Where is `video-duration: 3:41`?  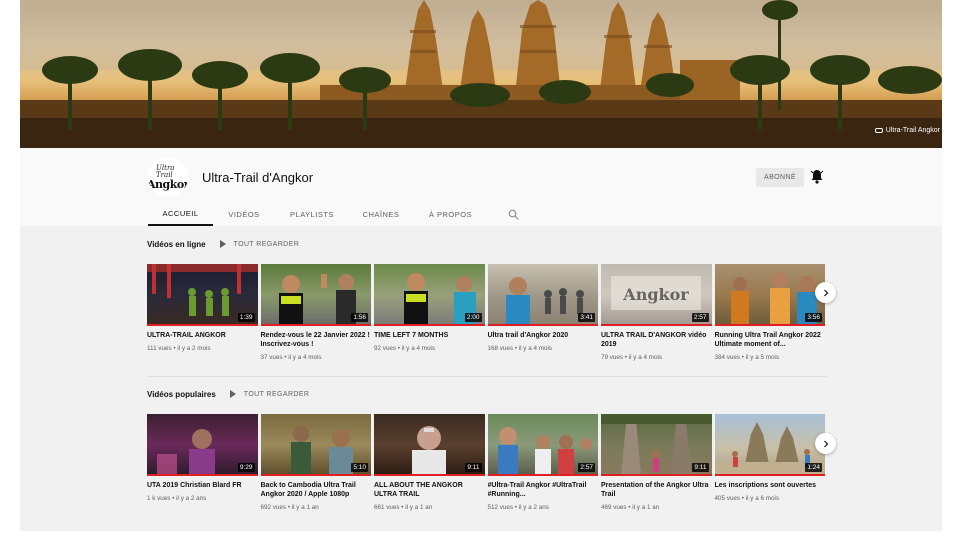 video-duration: 3:41 is located at coordinates (586, 317).